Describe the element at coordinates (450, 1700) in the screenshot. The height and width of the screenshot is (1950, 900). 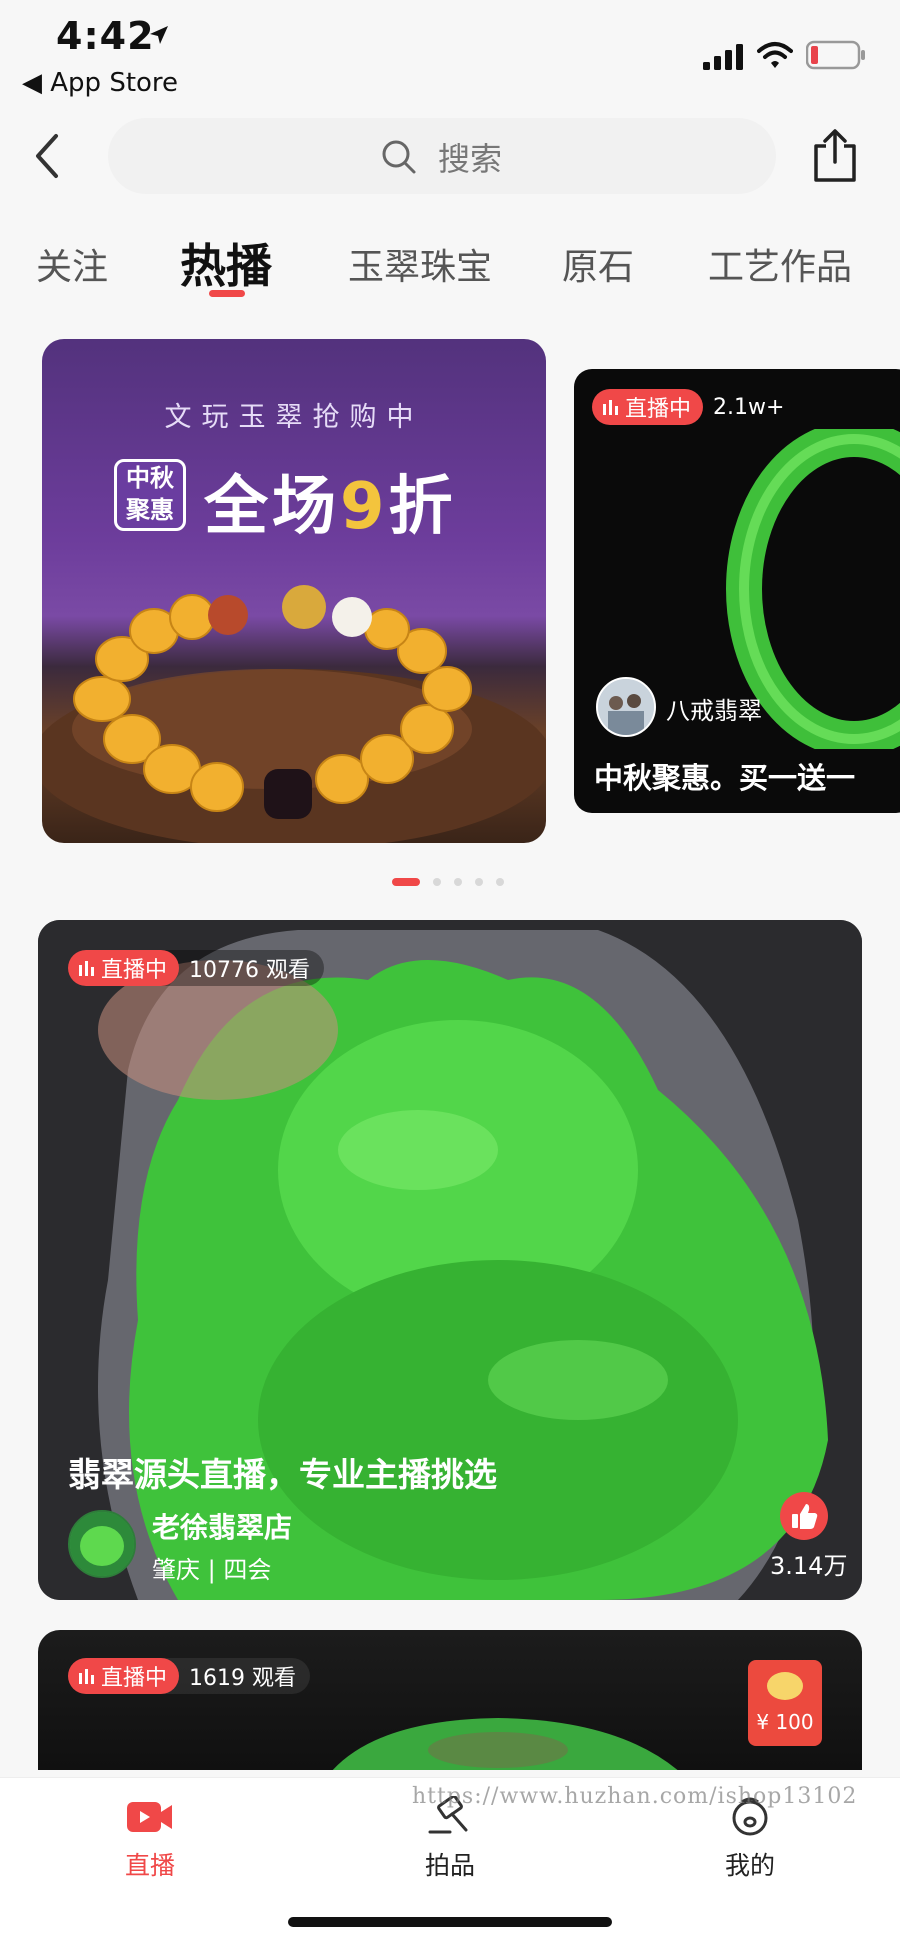
I see `live-stream-card: 直播中 1619 观看 ¥ 100` at that location.